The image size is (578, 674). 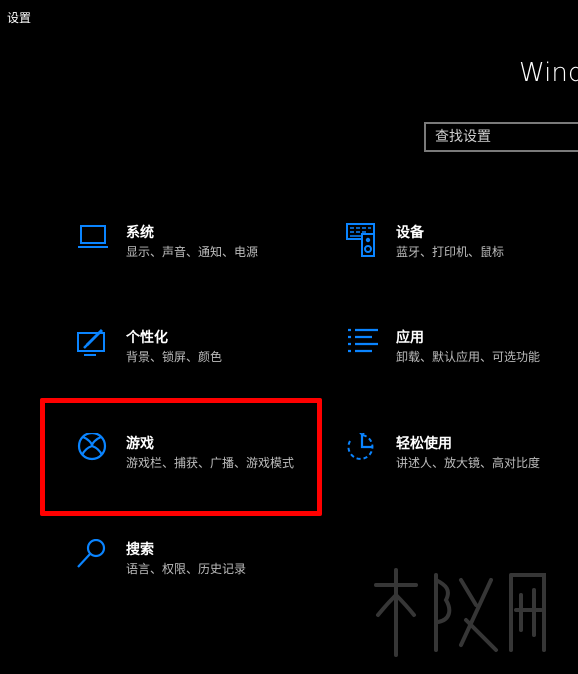 I want to click on personalization-icon, so click(x=94, y=345).